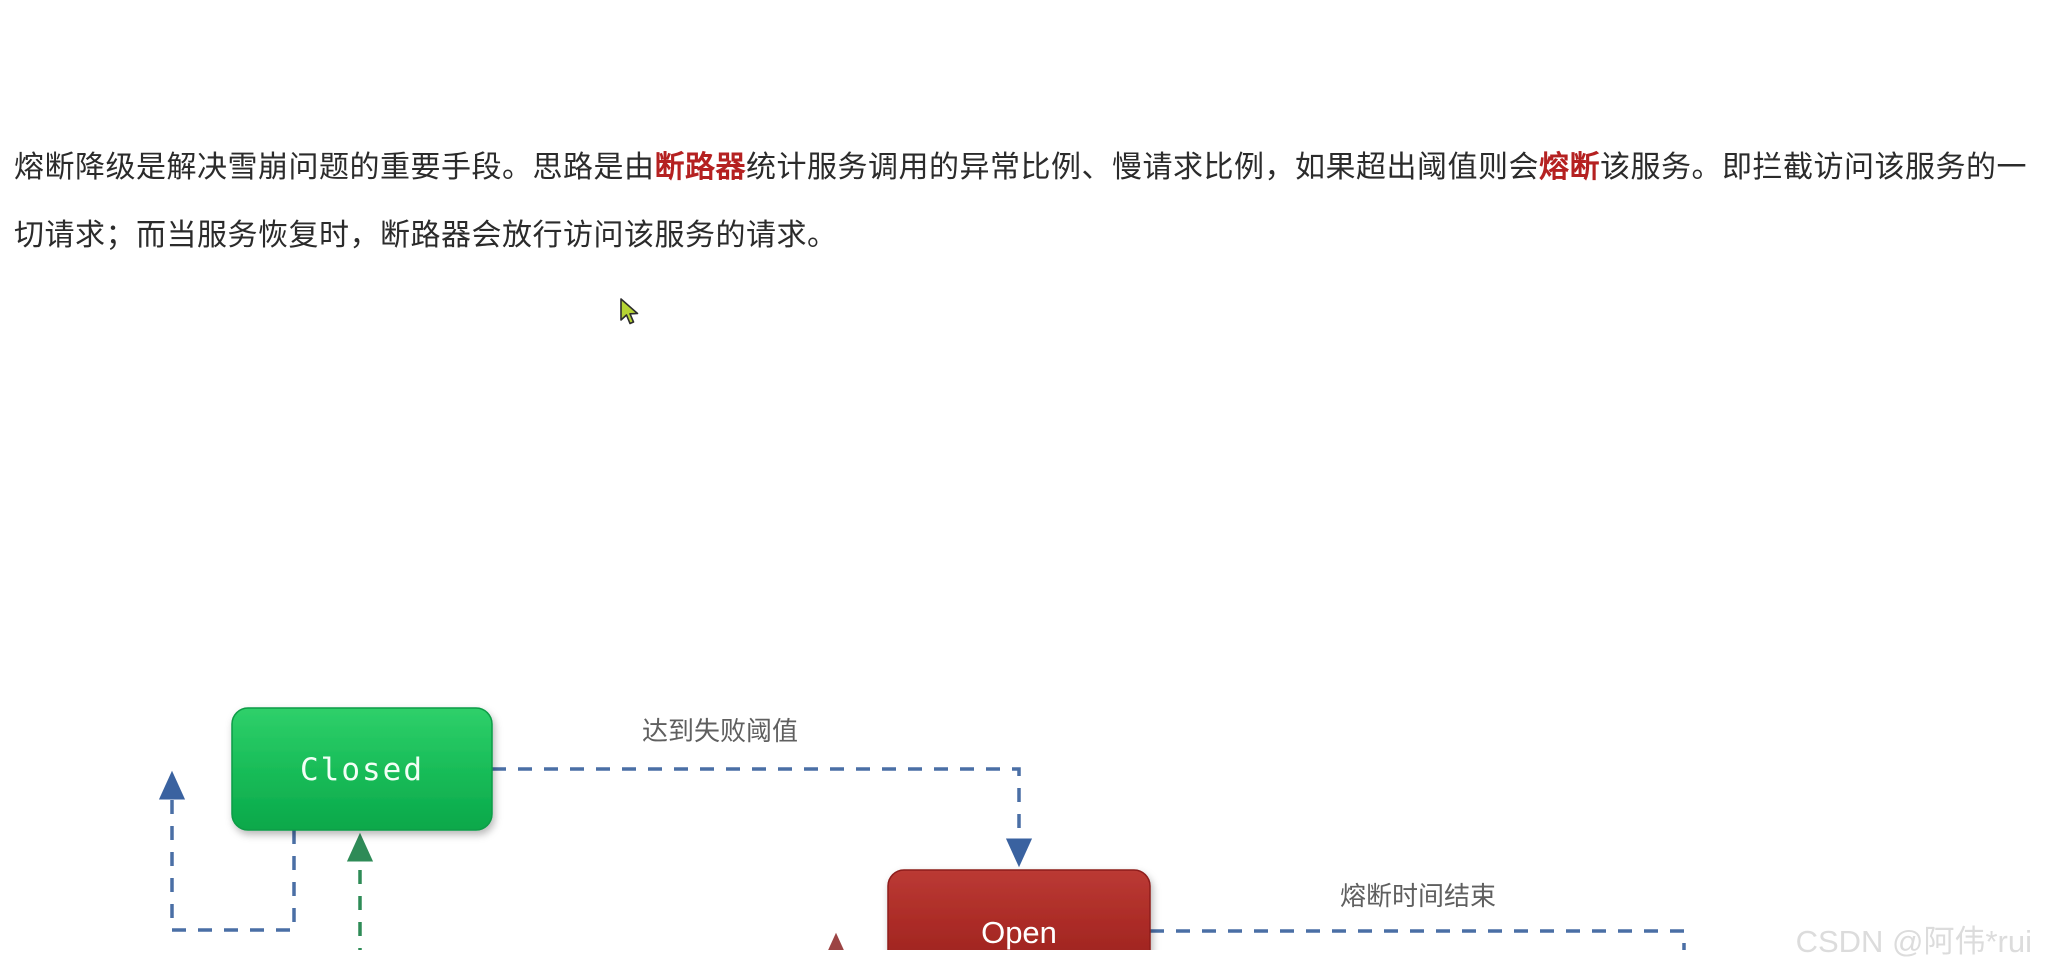 The width and height of the screenshot is (2048, 975). What do you see at coordinates (1418, 896) in the screenshot?
I see `edge-label-open-to-half-open: 熔断时间结束` at bounding box center [1418, 896].